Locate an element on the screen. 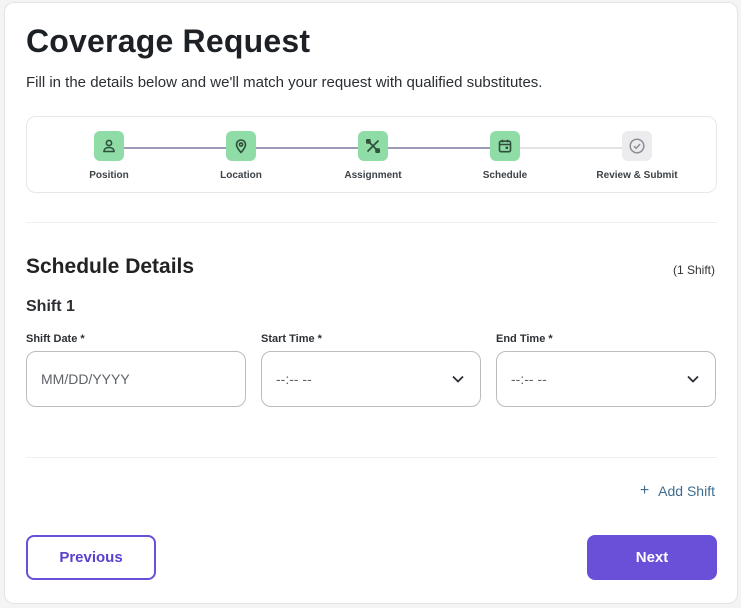  page-title: Coverage Request is located at coordinates (168, 41).